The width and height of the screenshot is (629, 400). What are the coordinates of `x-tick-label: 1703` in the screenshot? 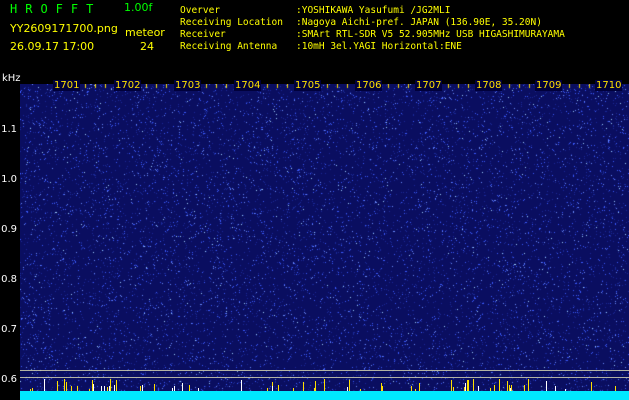 It's located at (188, 85).